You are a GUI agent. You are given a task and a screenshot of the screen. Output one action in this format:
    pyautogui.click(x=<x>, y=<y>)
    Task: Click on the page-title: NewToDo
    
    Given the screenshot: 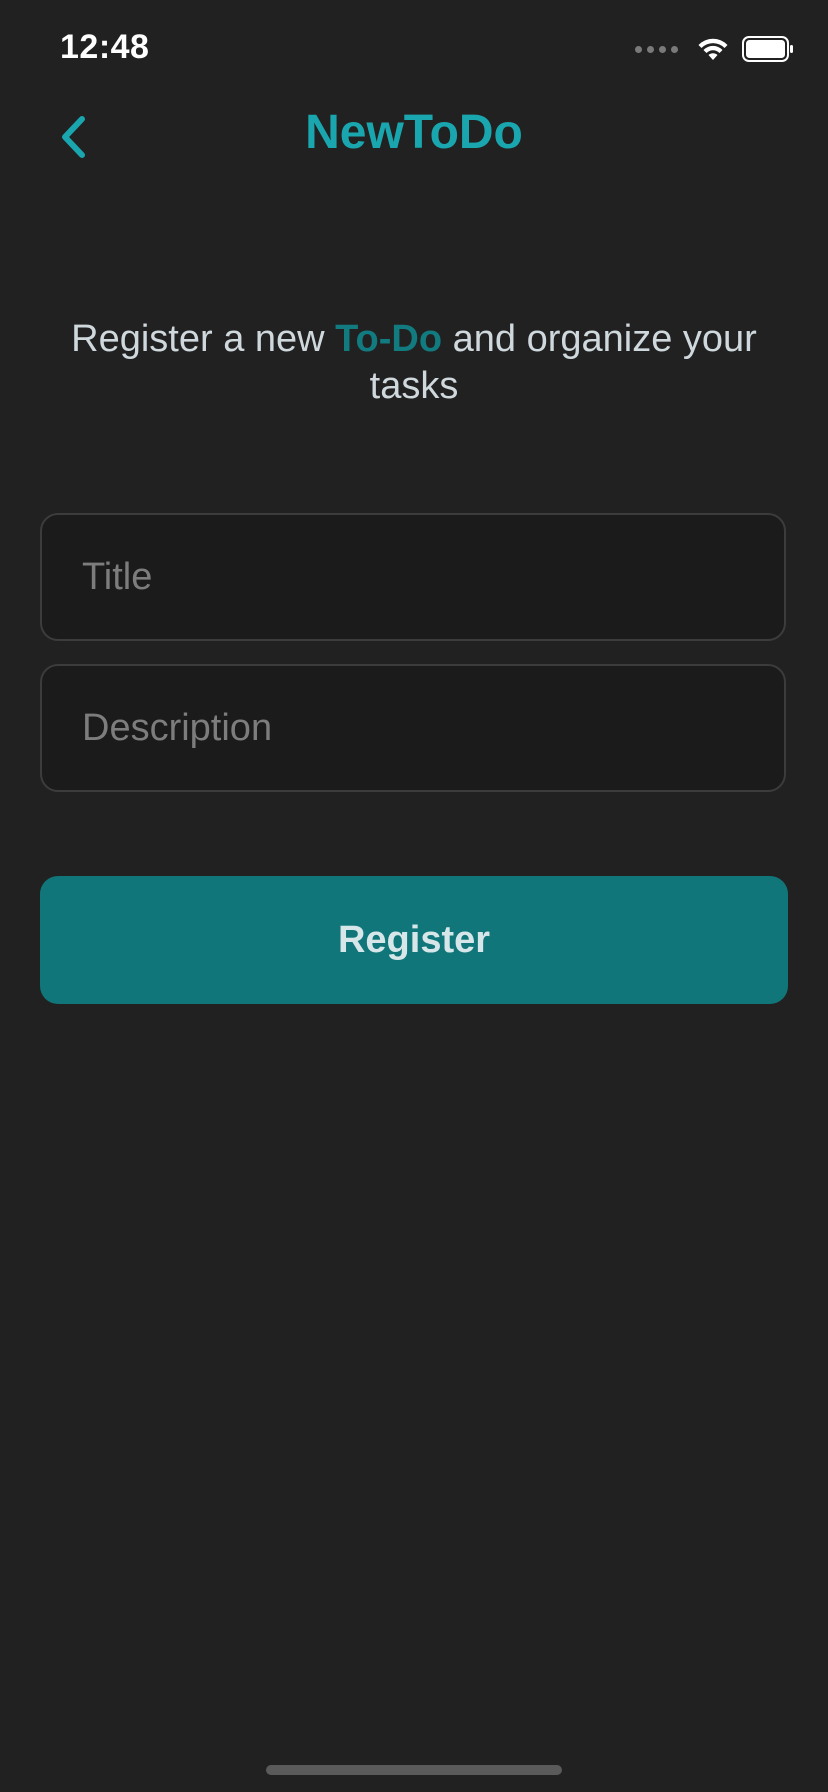 What is the action you would take?
    pyautogui.click(x=414, y=132)
    